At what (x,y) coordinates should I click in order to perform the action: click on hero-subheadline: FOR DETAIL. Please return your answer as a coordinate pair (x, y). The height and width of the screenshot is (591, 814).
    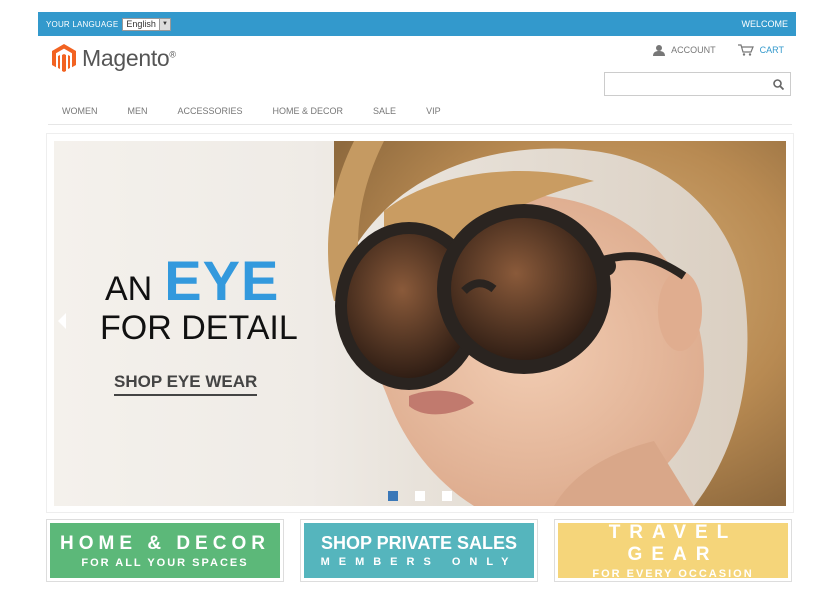
    Looking at the image, I should click on (199, 328).